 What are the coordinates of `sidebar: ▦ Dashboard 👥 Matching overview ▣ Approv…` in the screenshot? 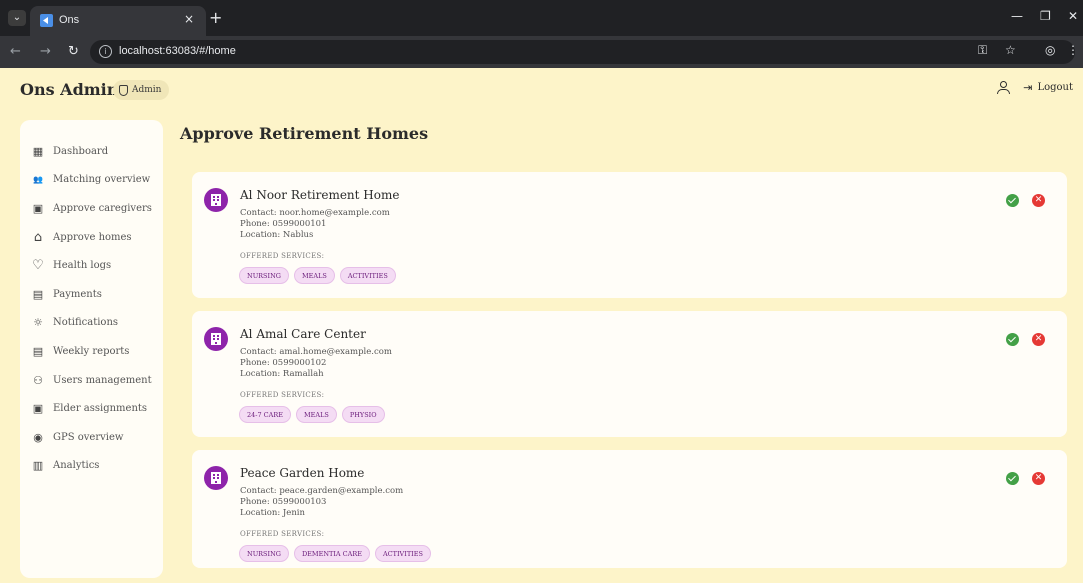 It's located at (91, 349).